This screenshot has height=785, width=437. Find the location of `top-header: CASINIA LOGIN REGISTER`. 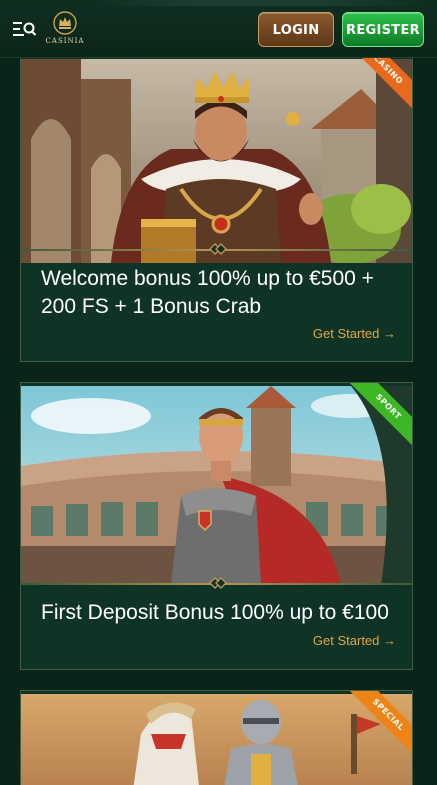

top-header: CASINIA LOGIN REGISTER is located at coordinates (218, 29).